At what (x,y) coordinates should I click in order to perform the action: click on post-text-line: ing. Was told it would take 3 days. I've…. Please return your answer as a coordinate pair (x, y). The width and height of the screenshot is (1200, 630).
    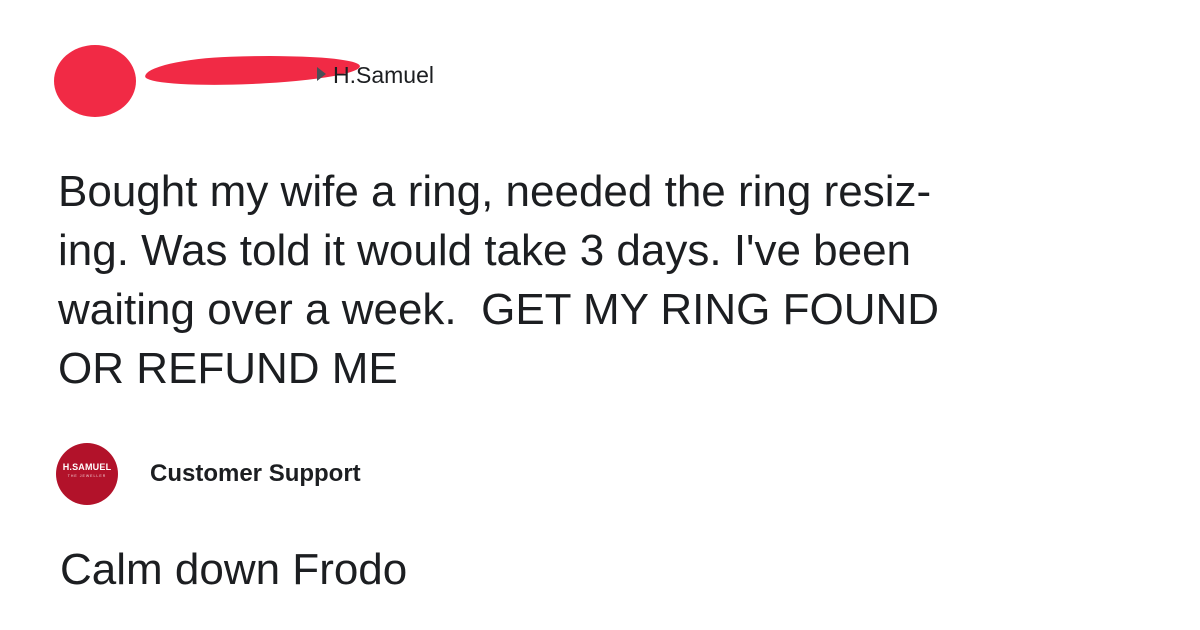
    Looking at the image, I should click on (485, 250).